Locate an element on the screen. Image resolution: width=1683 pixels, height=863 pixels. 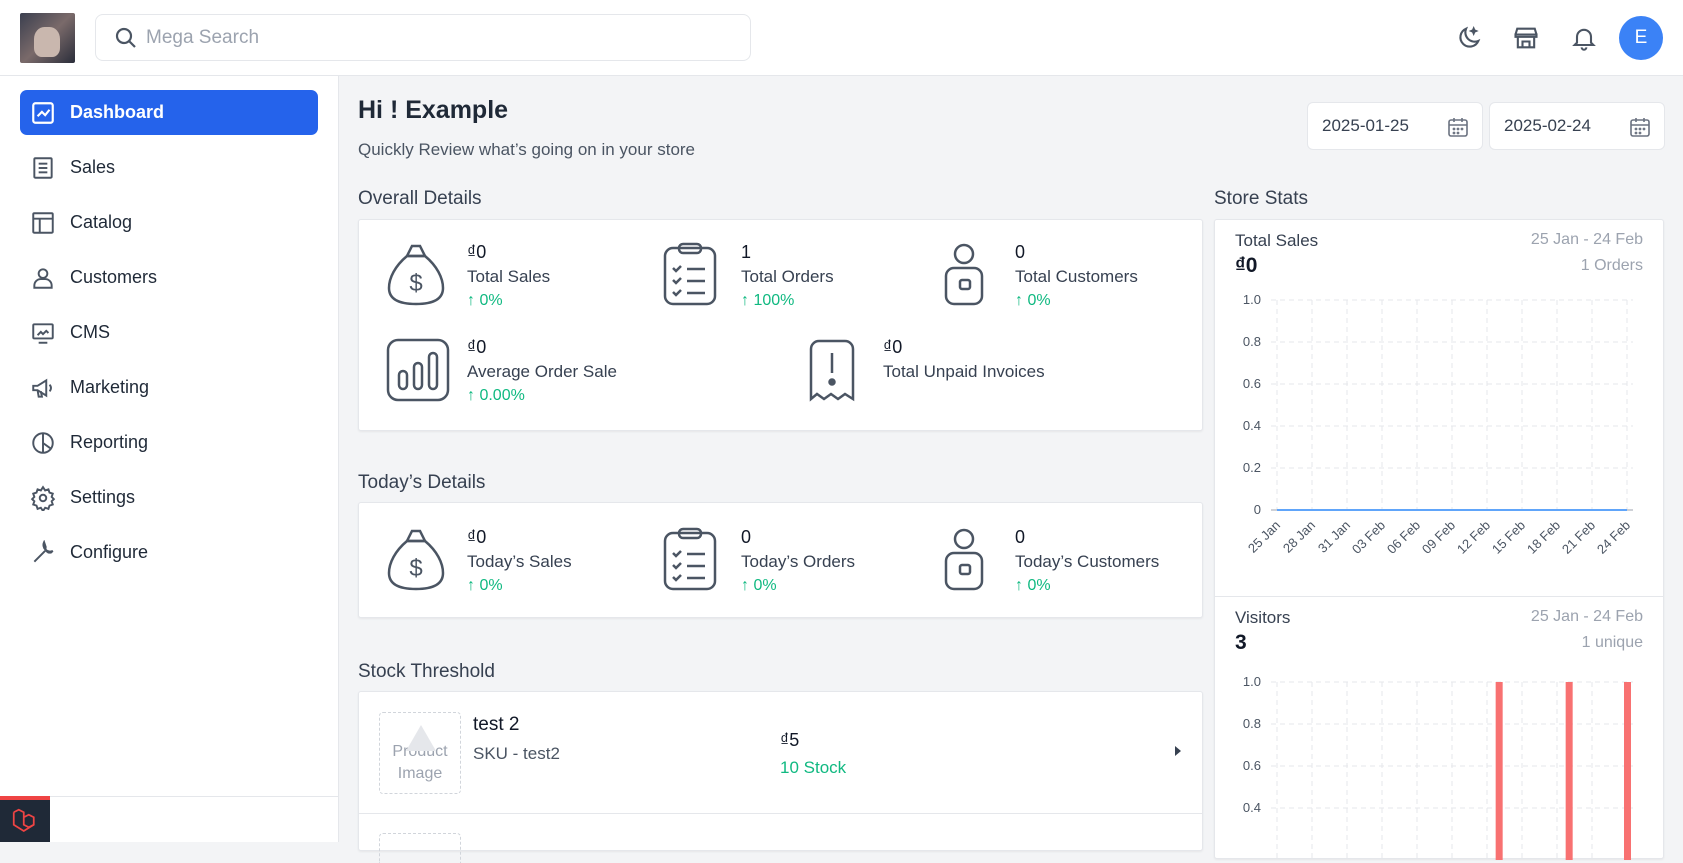
x-tick-label: 21 Feb is located at coordinates (1578, 537).